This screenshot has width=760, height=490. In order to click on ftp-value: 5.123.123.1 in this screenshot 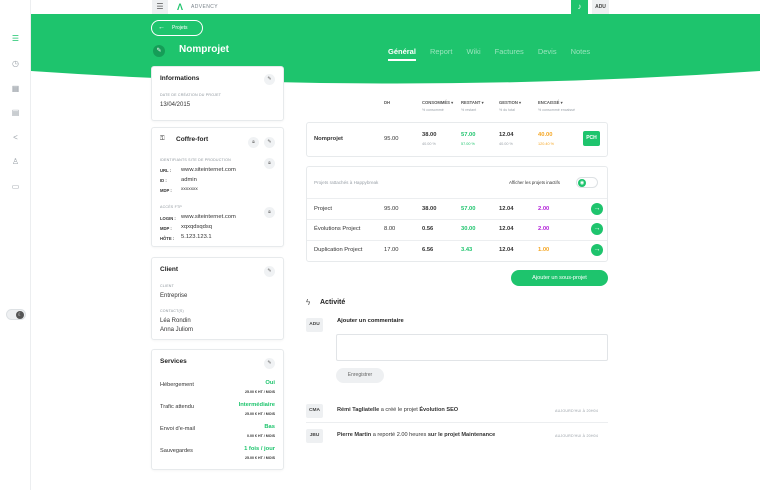, I will do `click(196, 237)`.